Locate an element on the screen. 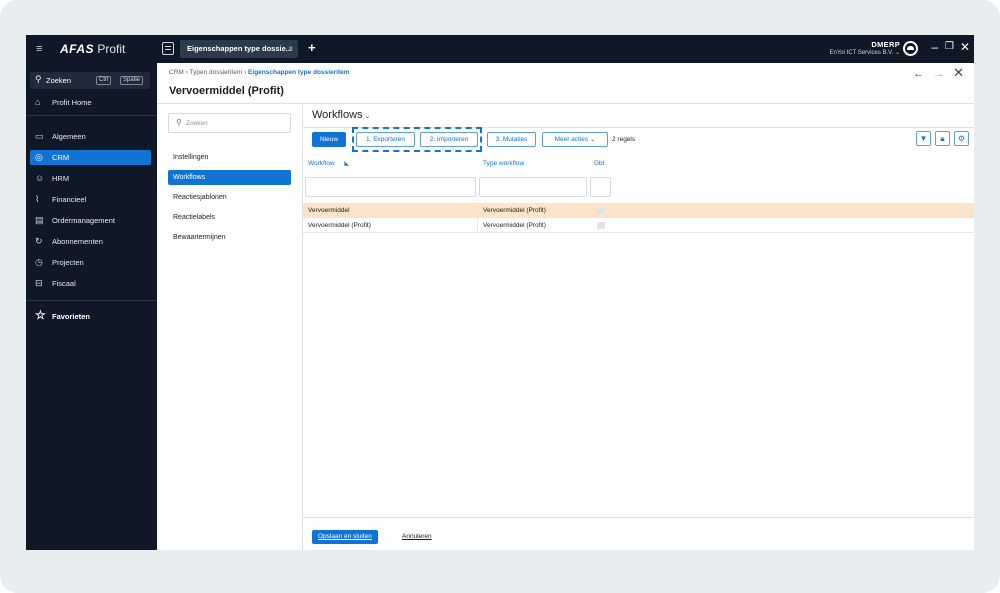 Image resolution: width=1000 pixels, height=593 pixels. company-name: EnYoi ICT Services B.V. ⌄ is located at coordinates (864, 53).